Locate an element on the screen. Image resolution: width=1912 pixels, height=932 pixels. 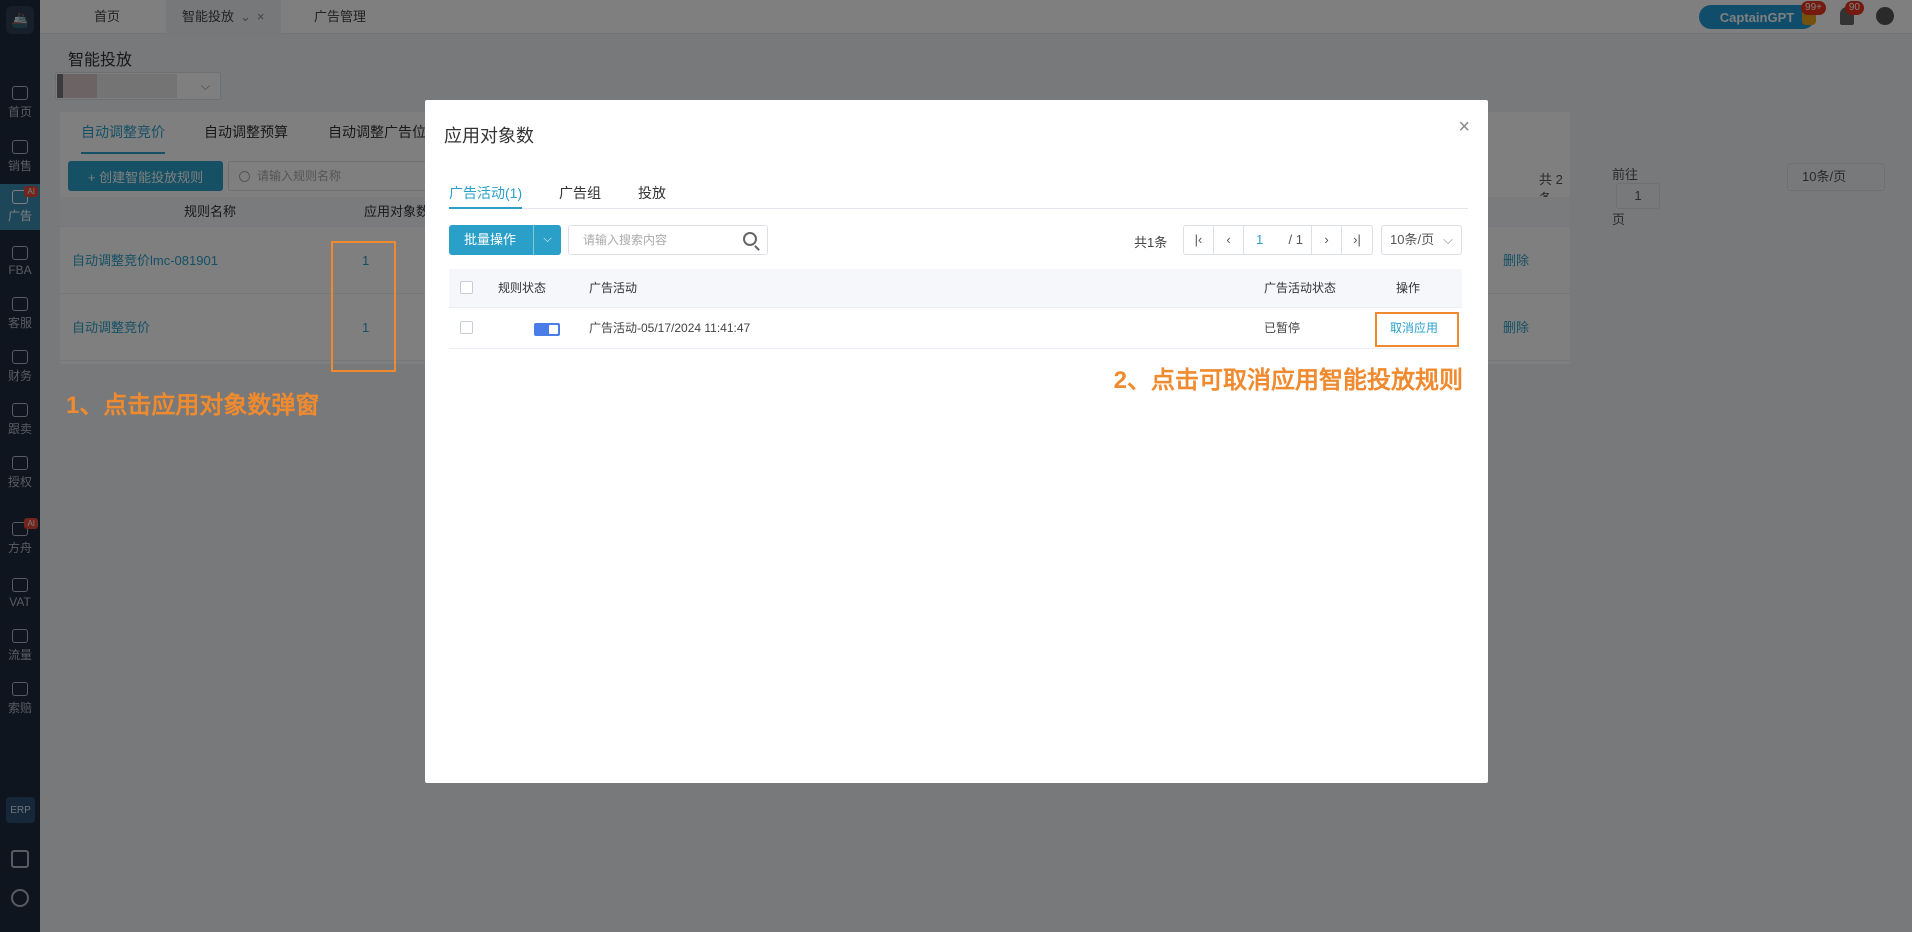
prev-page-icon: ‹ is located at coordinates (1229, 240).